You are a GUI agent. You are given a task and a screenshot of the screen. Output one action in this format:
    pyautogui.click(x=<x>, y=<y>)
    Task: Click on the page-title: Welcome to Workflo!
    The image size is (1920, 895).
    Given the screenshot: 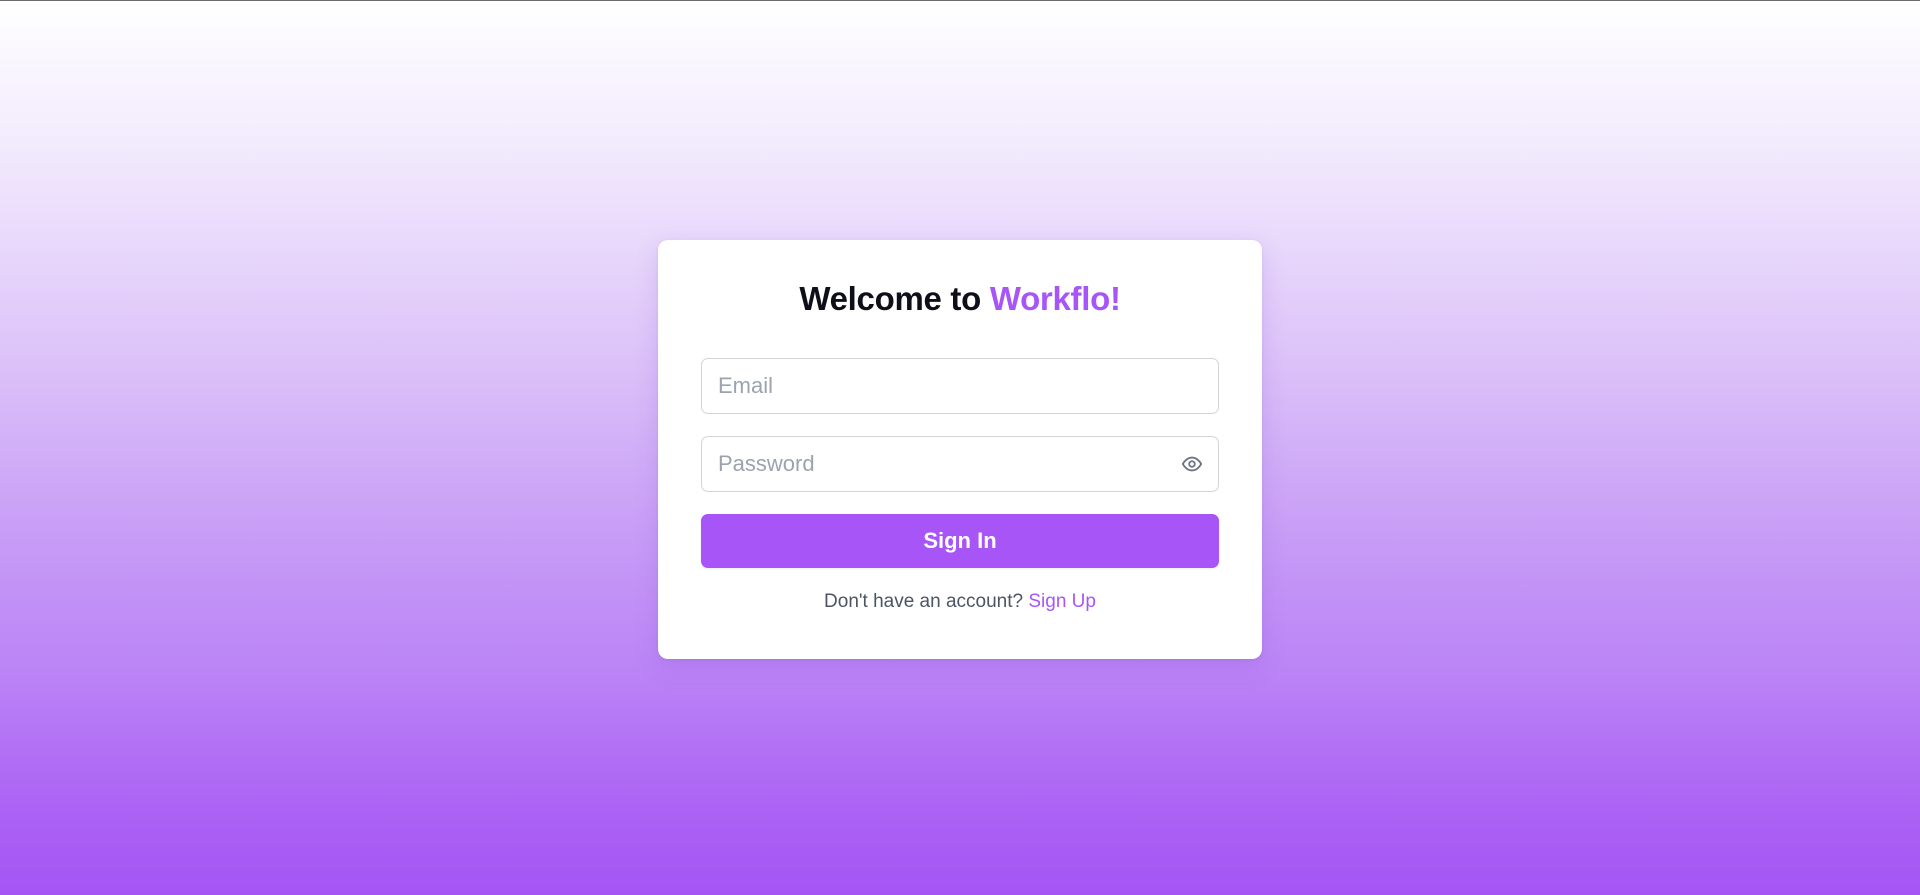 What is the action you would take?
    pyautogui.click(x=960, y=298)
    